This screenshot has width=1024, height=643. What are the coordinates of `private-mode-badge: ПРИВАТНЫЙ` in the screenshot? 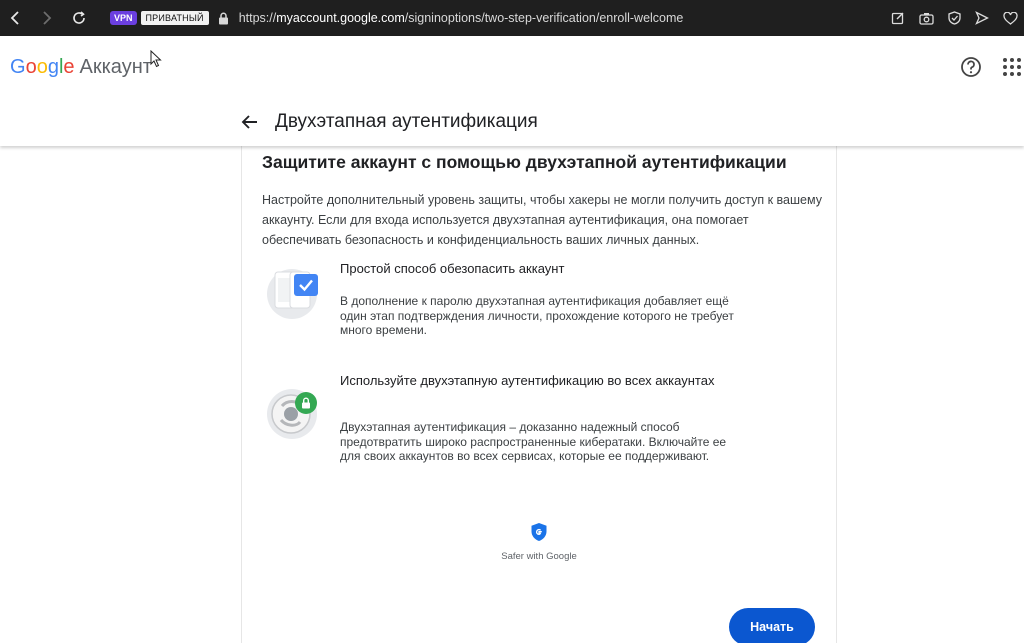 It's located at (174, 18).